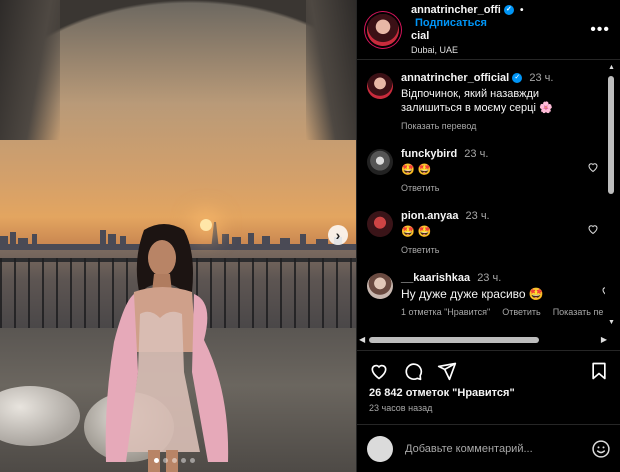 The width and height of the screenshot is (620, 472). I want to click on comment-item: pion.anyaa 23 ч. 🤩 🤩 Ответить, so click(481, 226).